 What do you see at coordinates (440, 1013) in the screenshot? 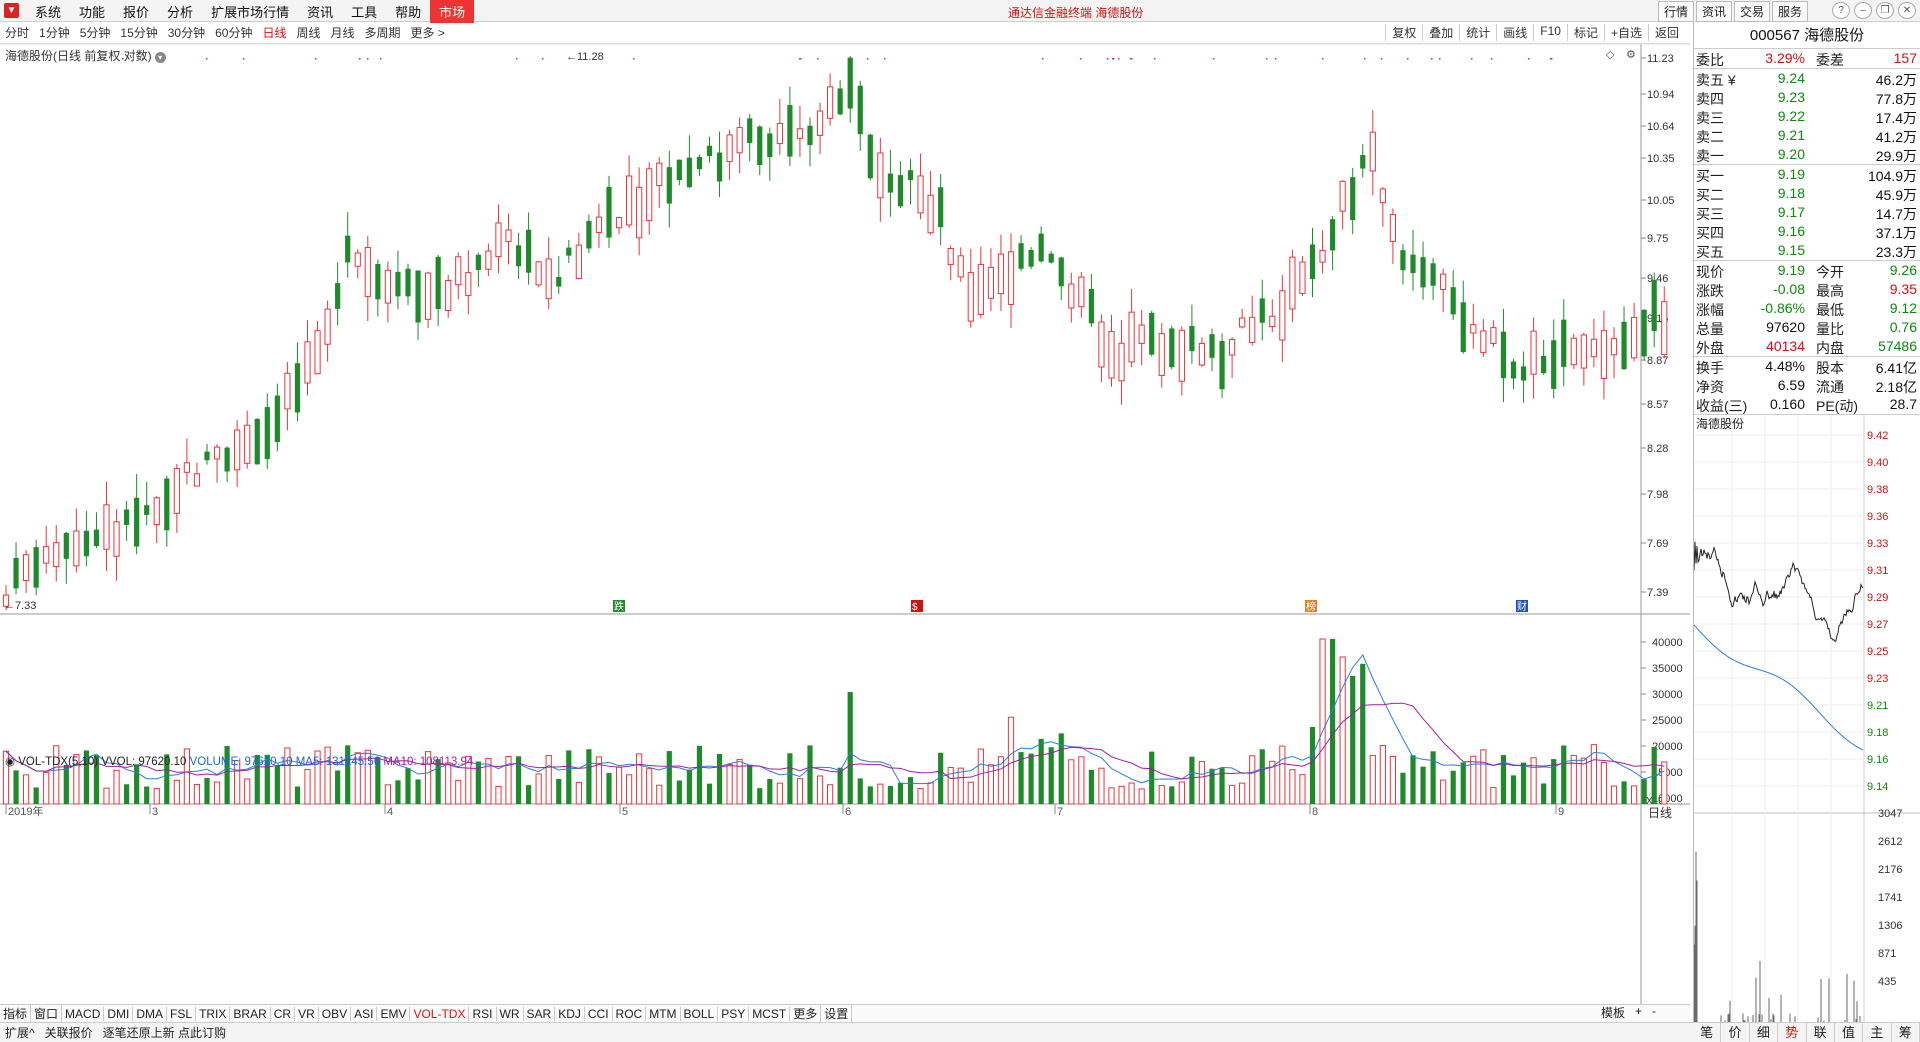
I see `indicator-tab: VOL-TDX` at bounding box center [440, 1013].